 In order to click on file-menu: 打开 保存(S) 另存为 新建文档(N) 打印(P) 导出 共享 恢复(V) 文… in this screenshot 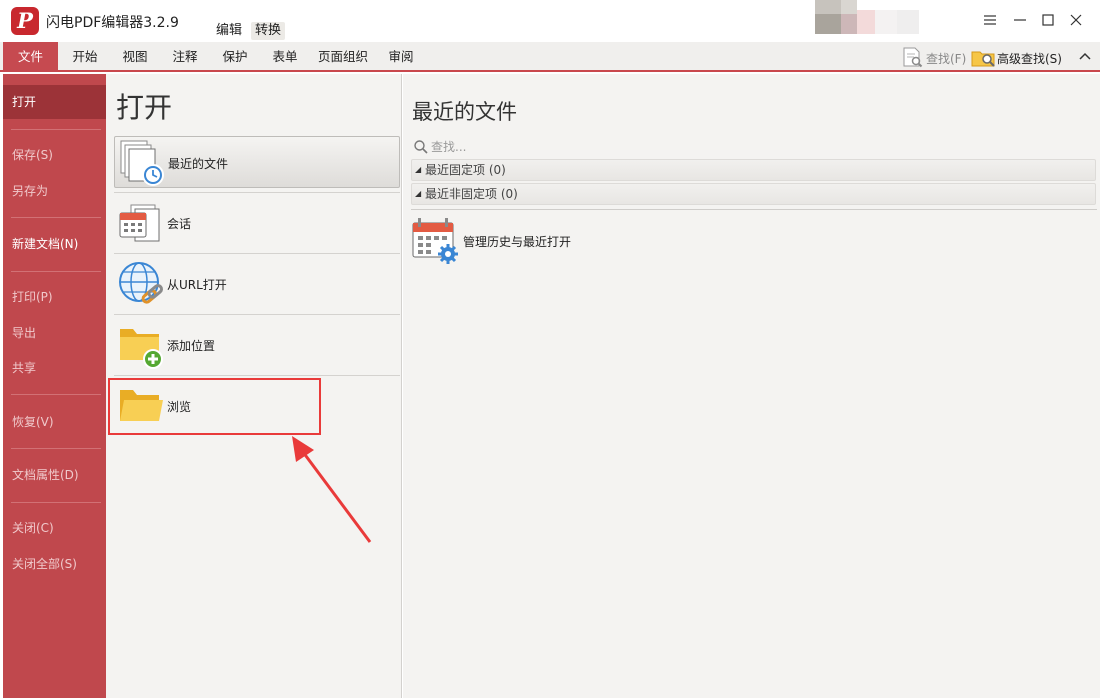, I will do `click(54, 386)`.